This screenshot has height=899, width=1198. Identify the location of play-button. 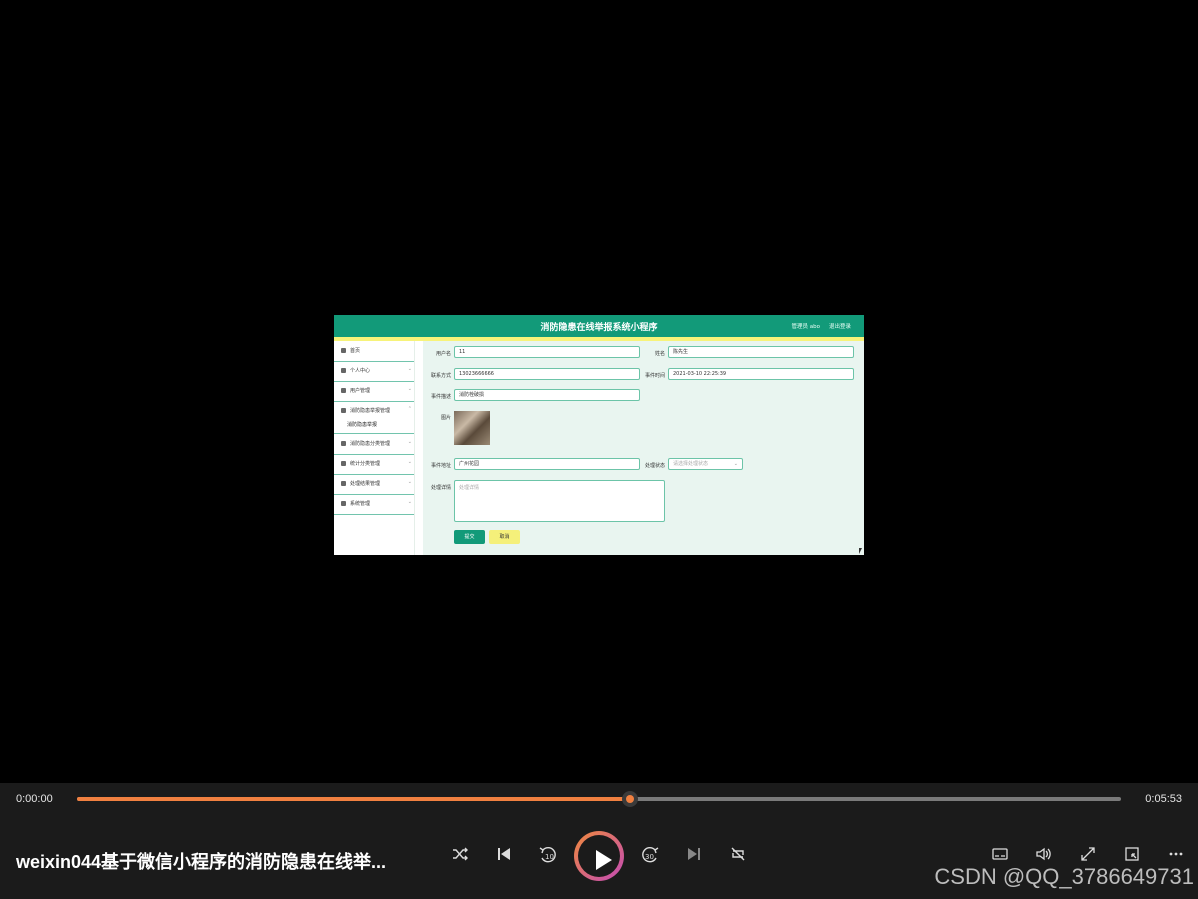
(599, 856).